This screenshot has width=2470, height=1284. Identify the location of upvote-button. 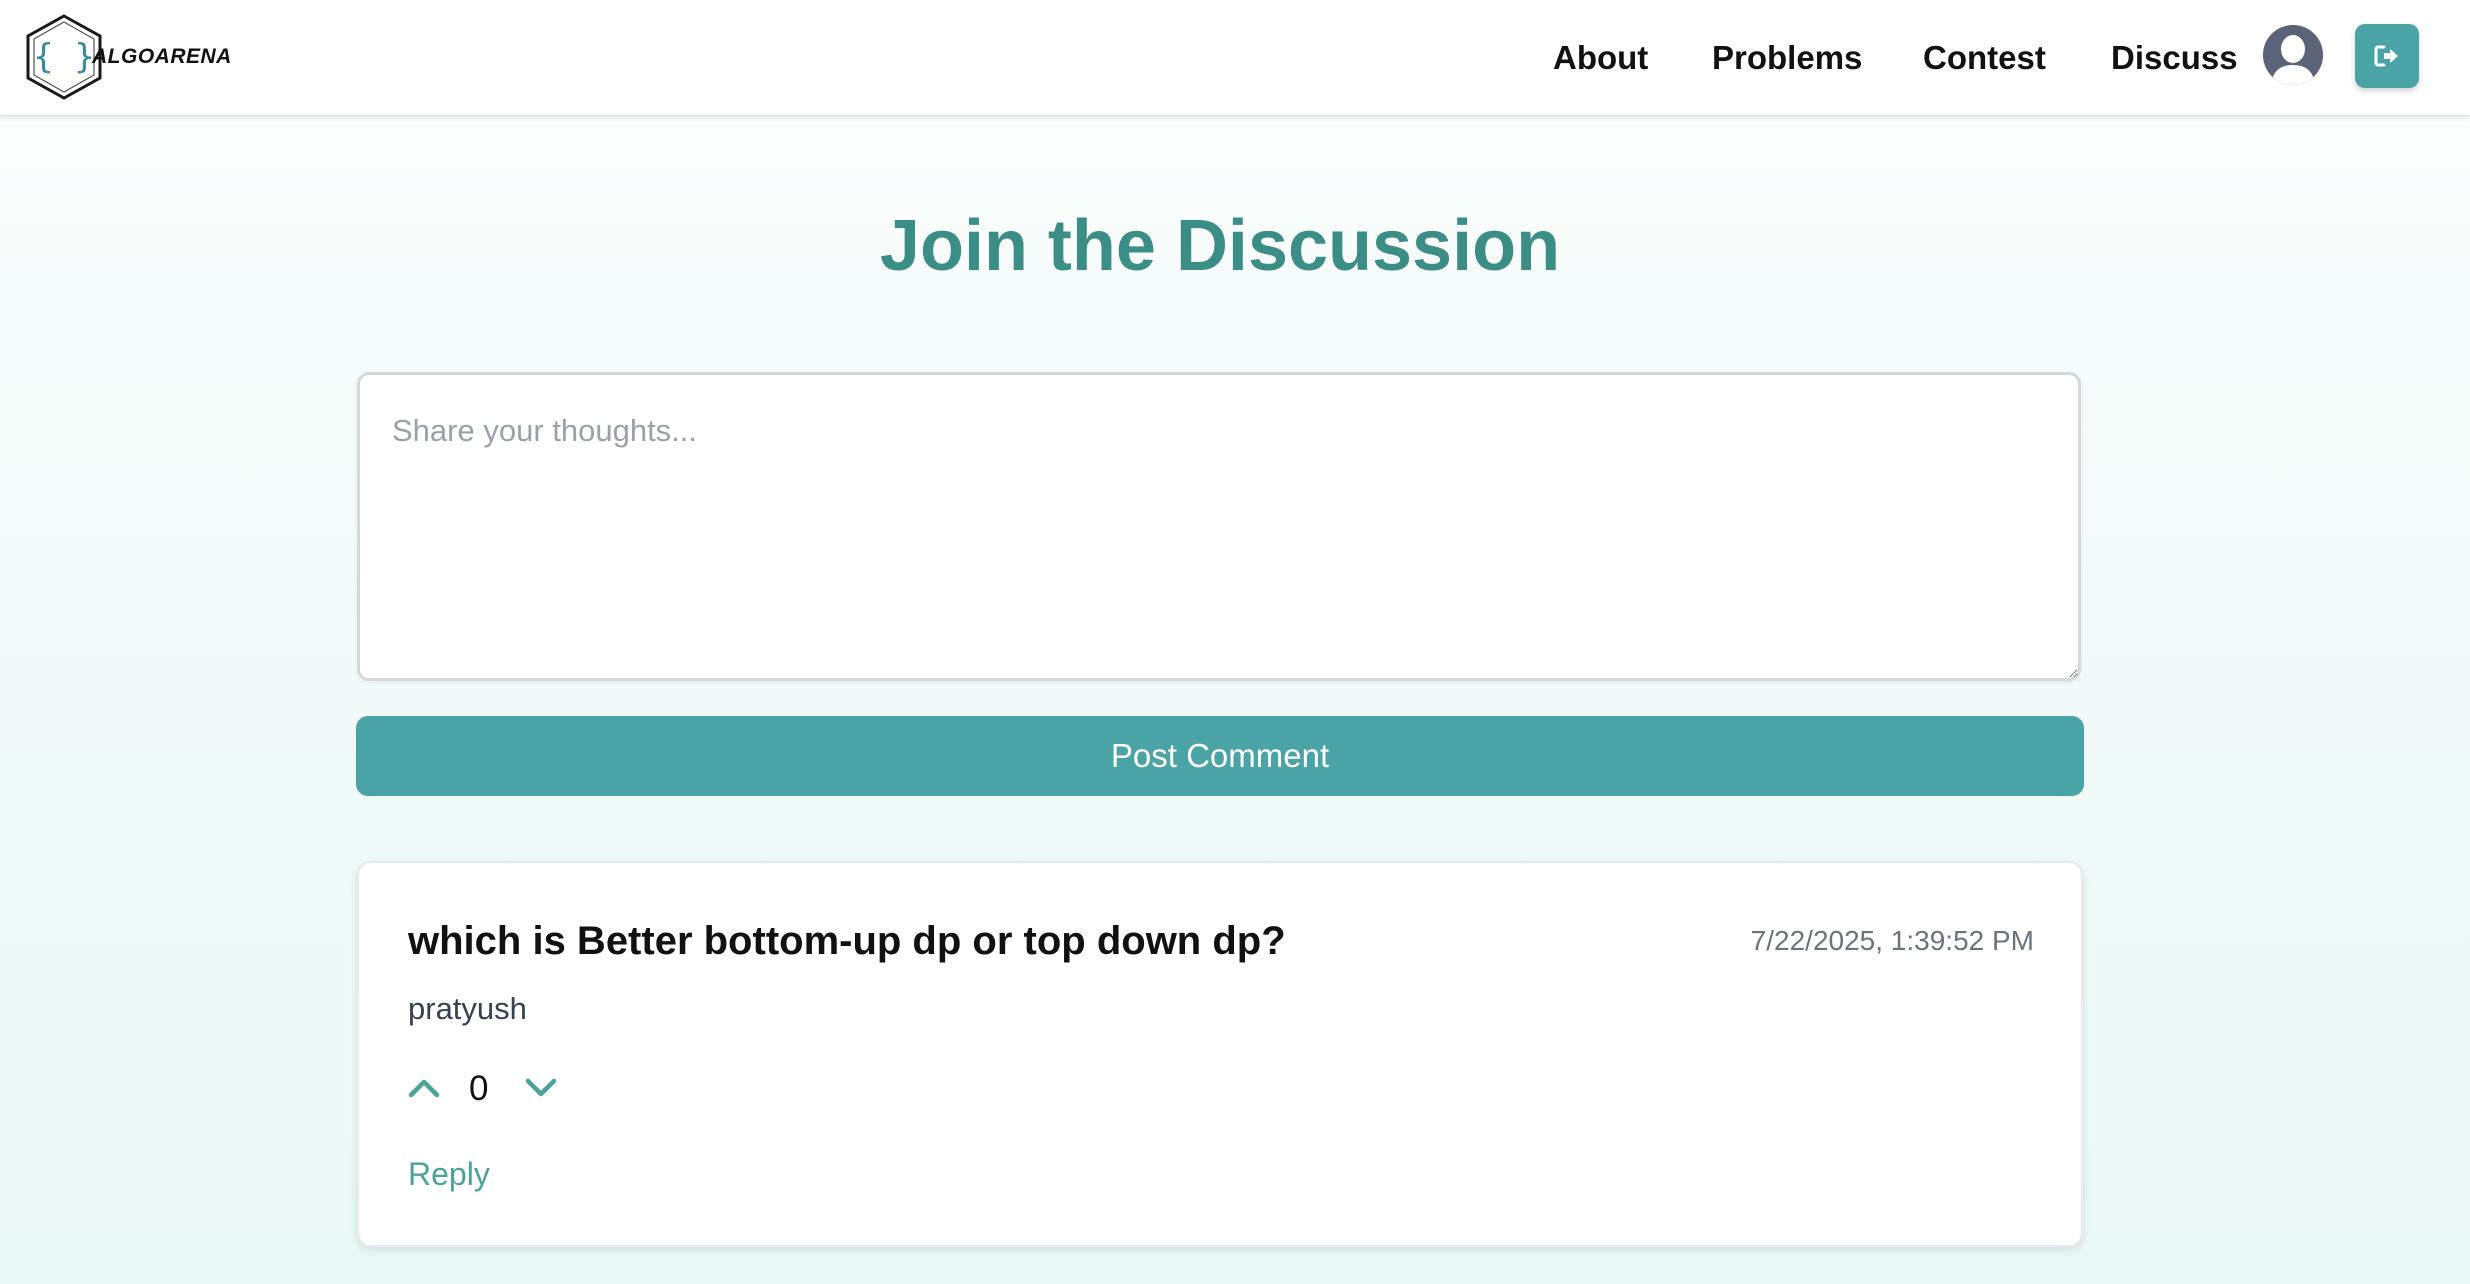
(424, 1088).